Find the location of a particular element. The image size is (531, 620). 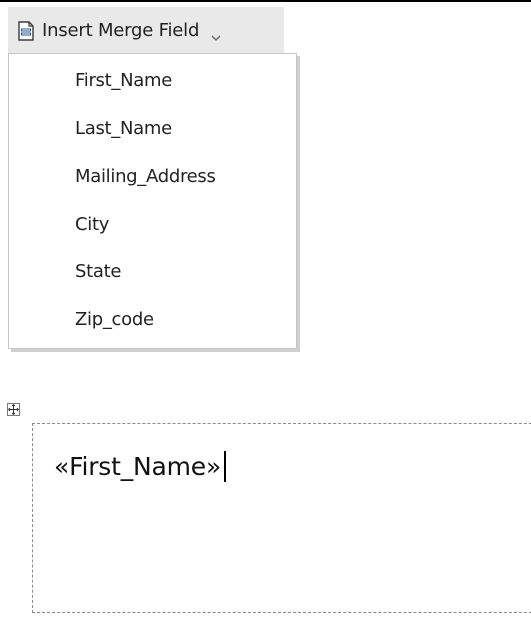

document-icon is located at coordinates (26, 30).